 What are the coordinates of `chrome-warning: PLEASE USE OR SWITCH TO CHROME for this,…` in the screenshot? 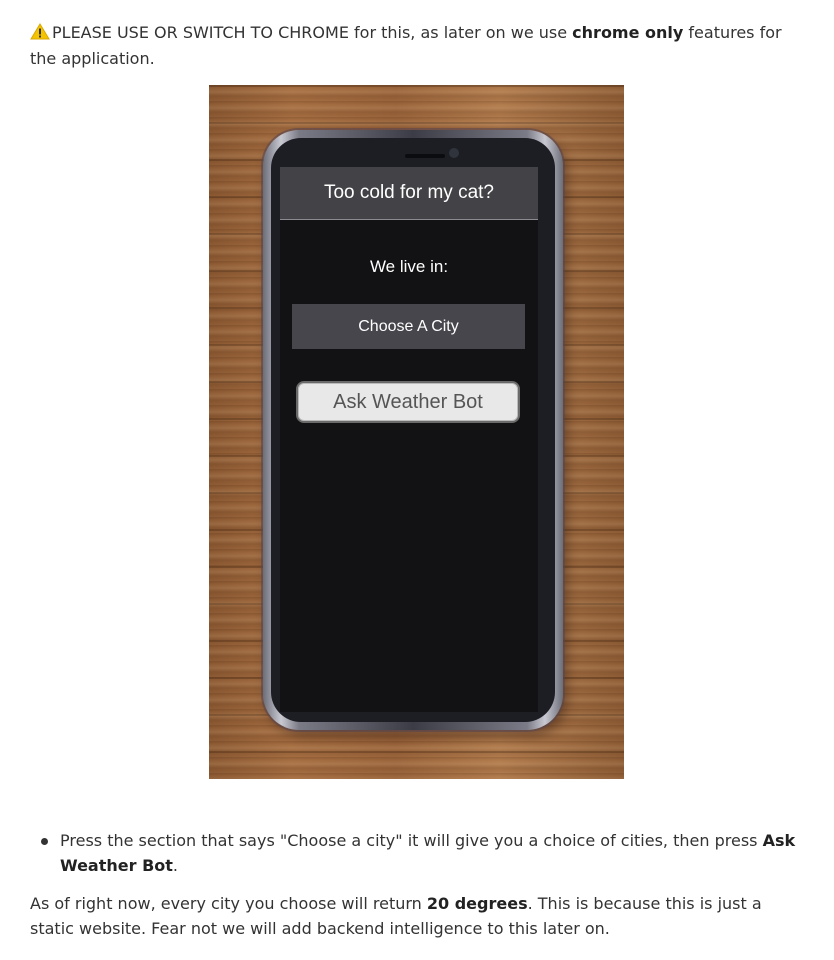 It's located at (410, 46).